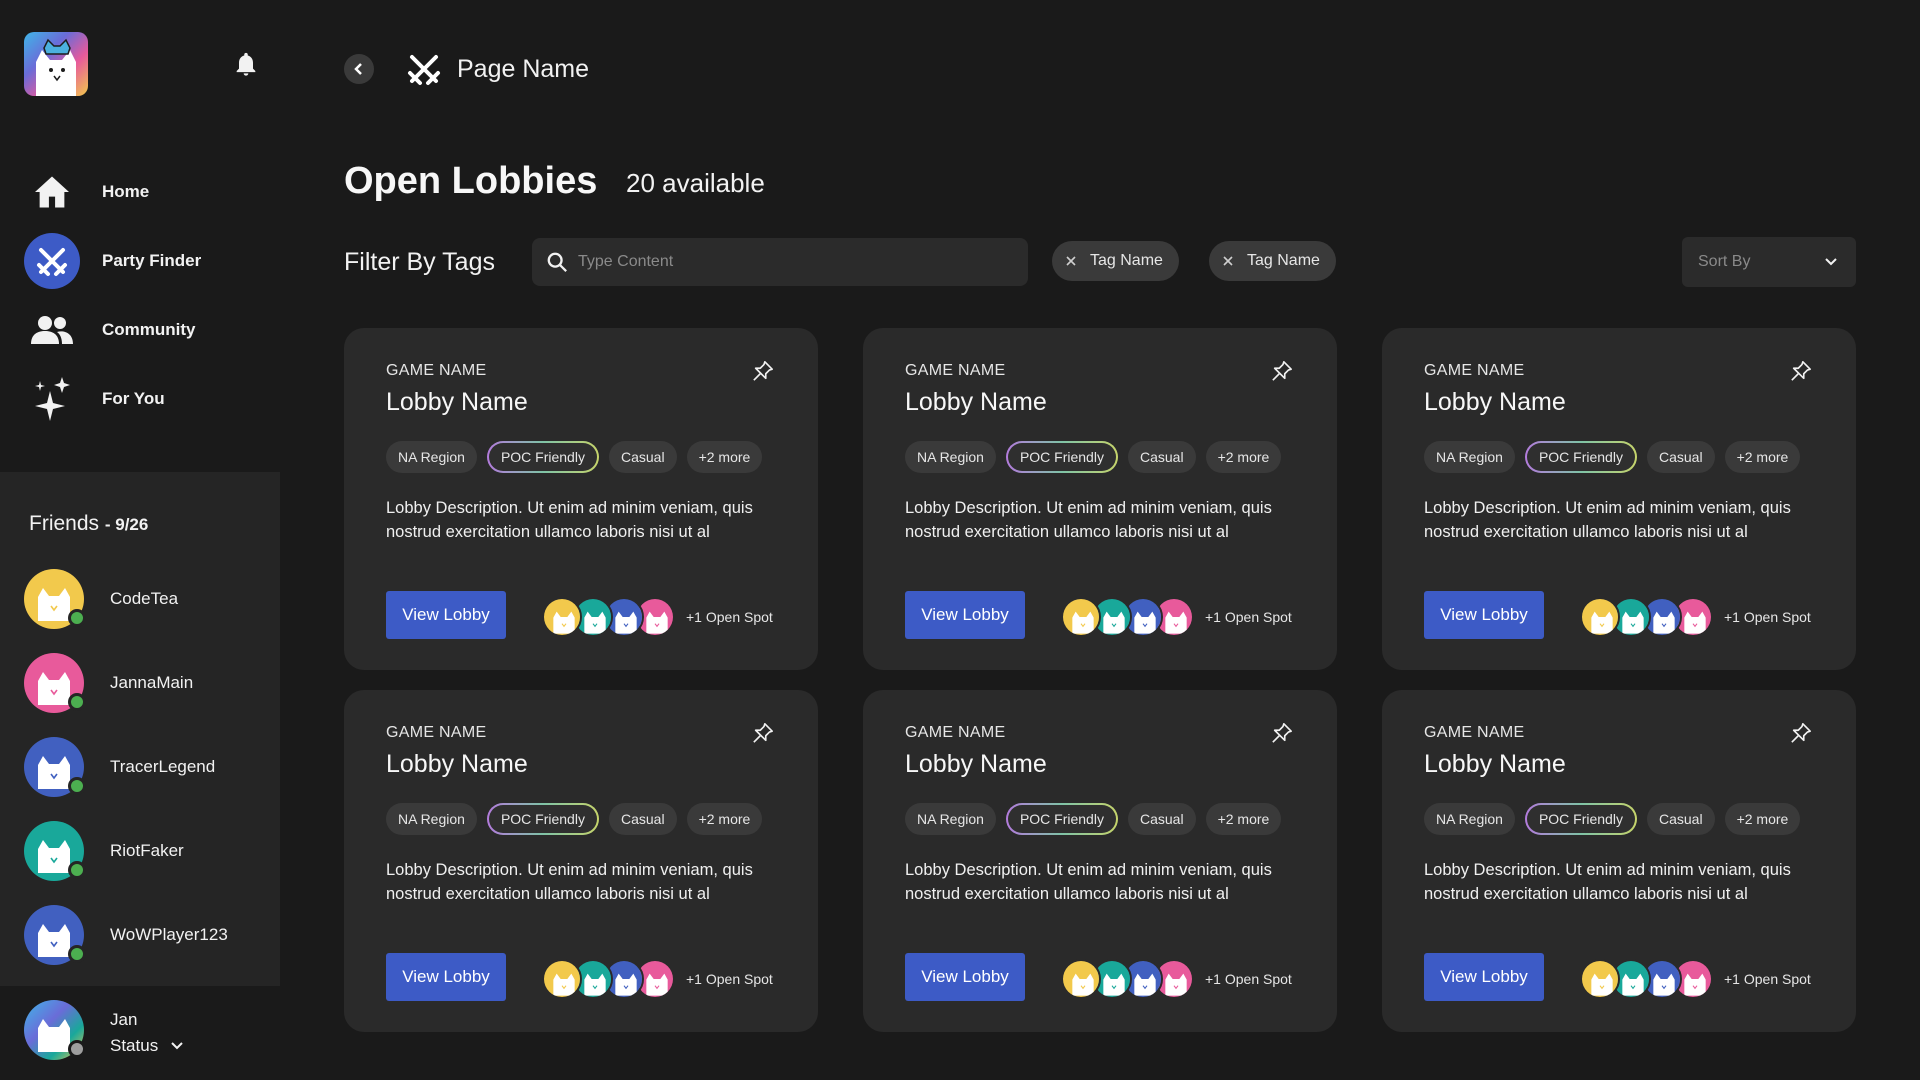 The width and height of the screenshot is (1920, 1080). Describe the element at coordinates (1283, 260) in the screenshot. I see `chip-label: Tag Name` at that location.